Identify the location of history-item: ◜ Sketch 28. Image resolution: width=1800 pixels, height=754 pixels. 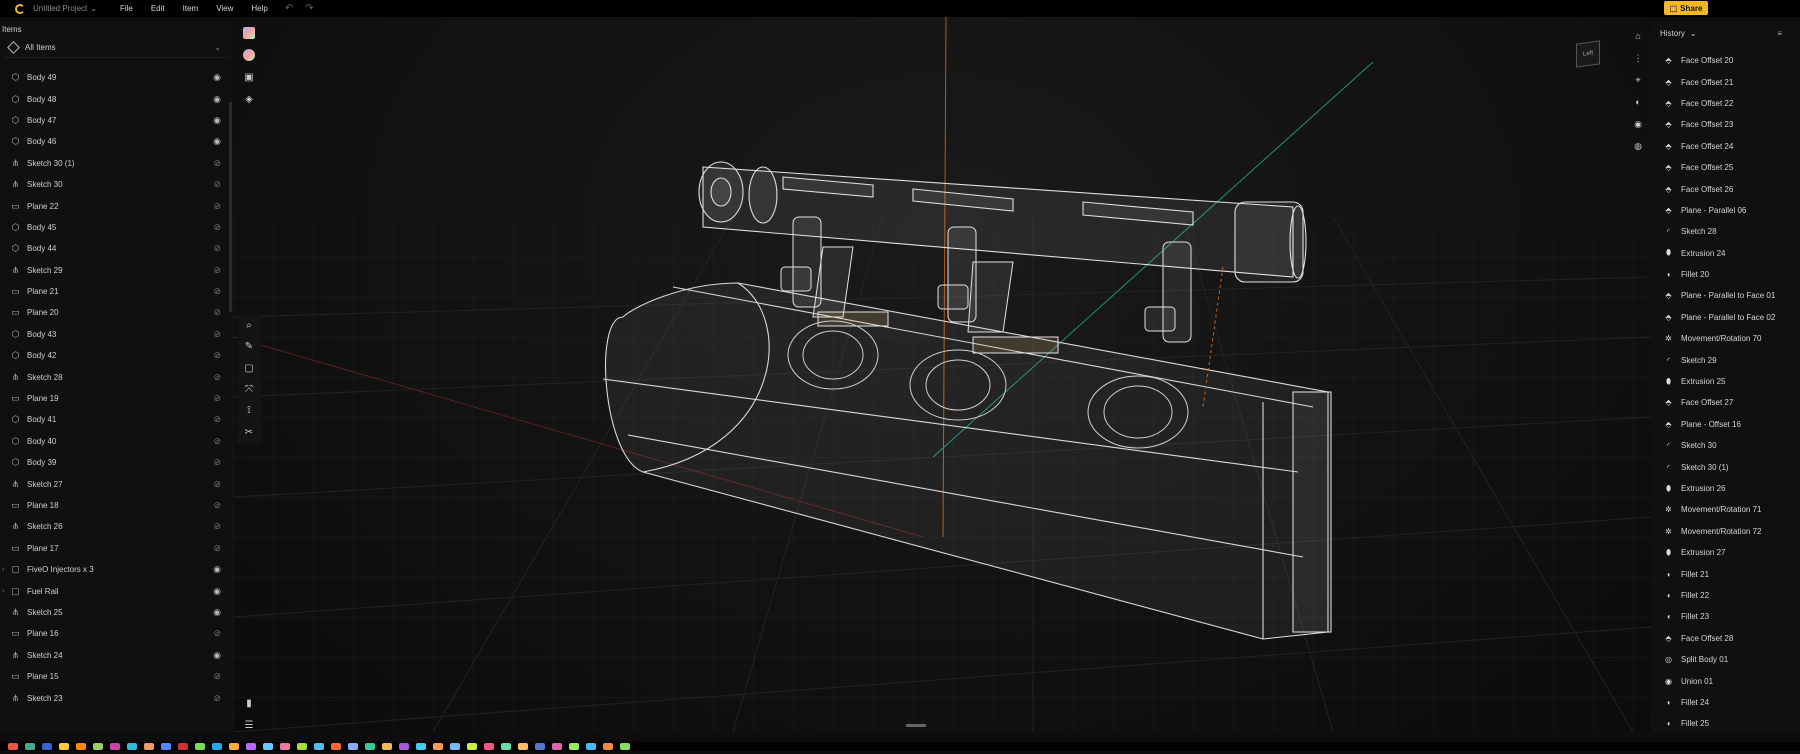
(1725, 231).